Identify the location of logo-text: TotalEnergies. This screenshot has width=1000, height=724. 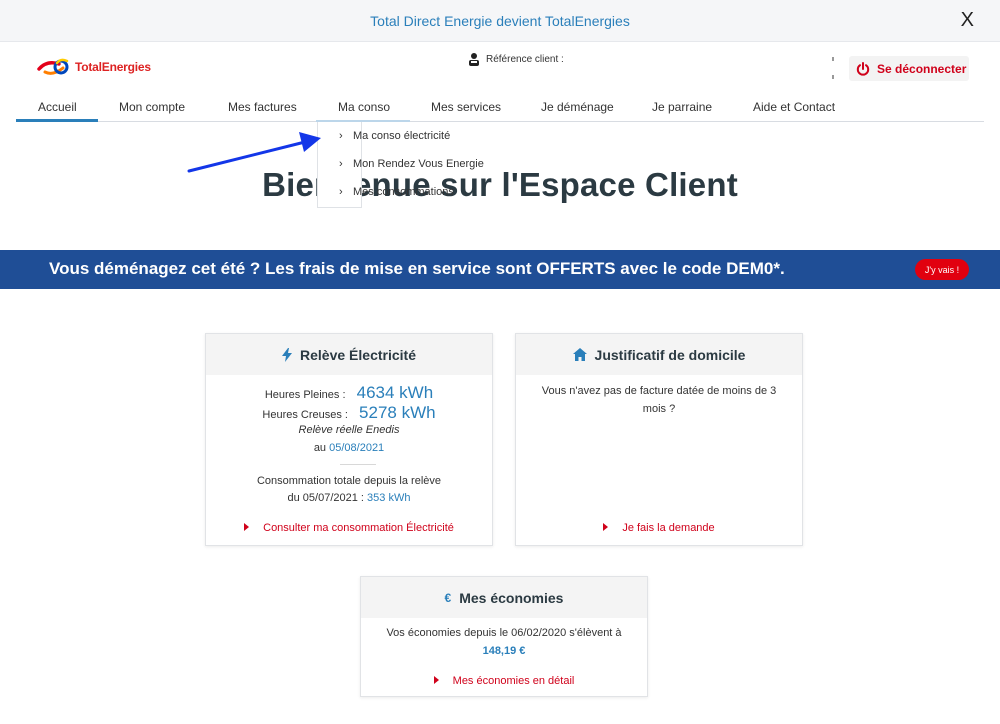
(113, 67).